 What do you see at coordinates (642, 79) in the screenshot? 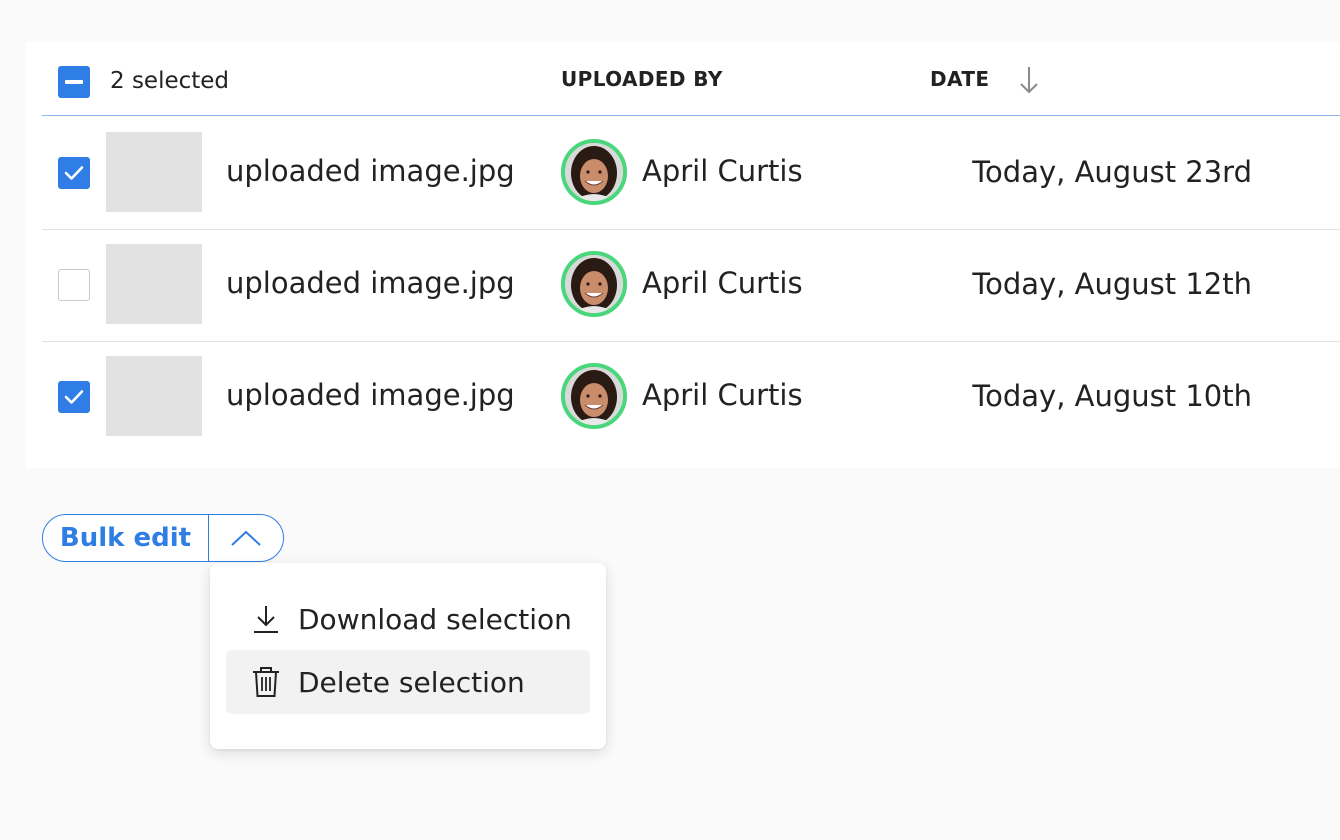
I see `column-header-uploaded-by: UPLOADED BY` at bounding box center [642, 79].